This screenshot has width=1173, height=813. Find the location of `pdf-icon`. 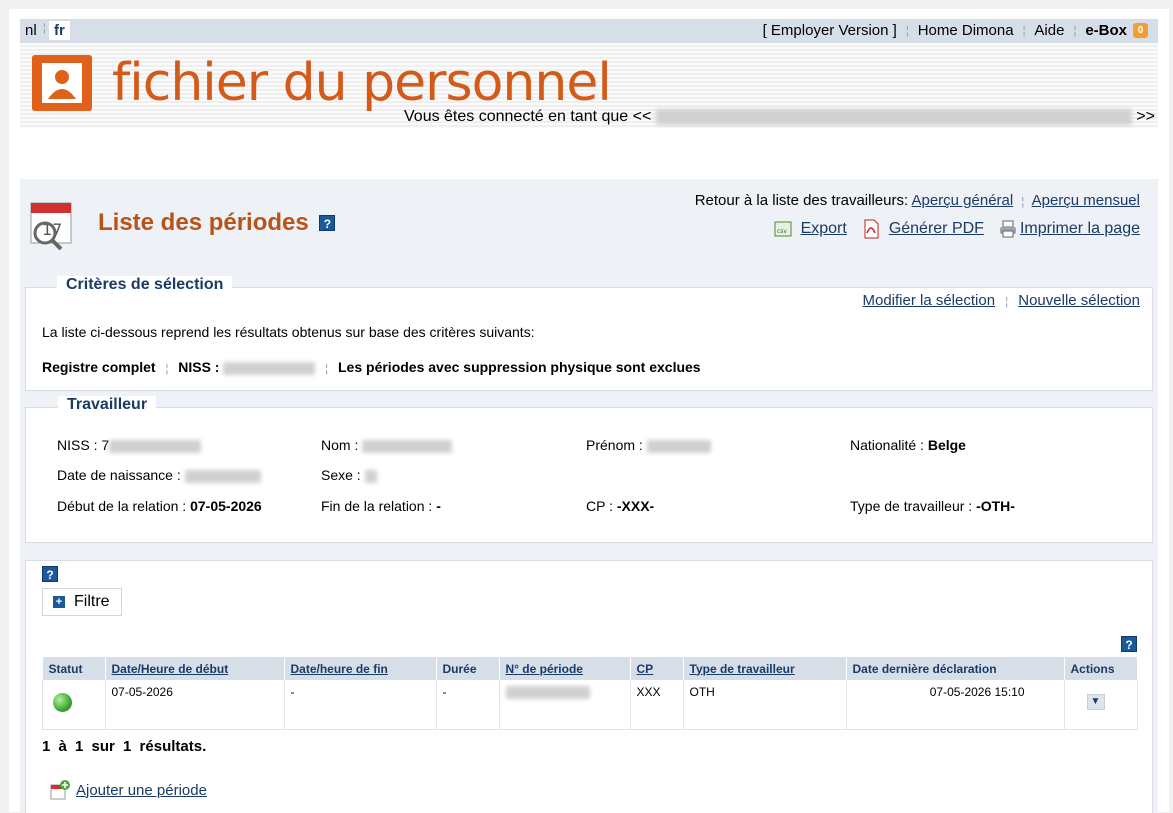

pdf-icon is located at coordinates (871, 229).